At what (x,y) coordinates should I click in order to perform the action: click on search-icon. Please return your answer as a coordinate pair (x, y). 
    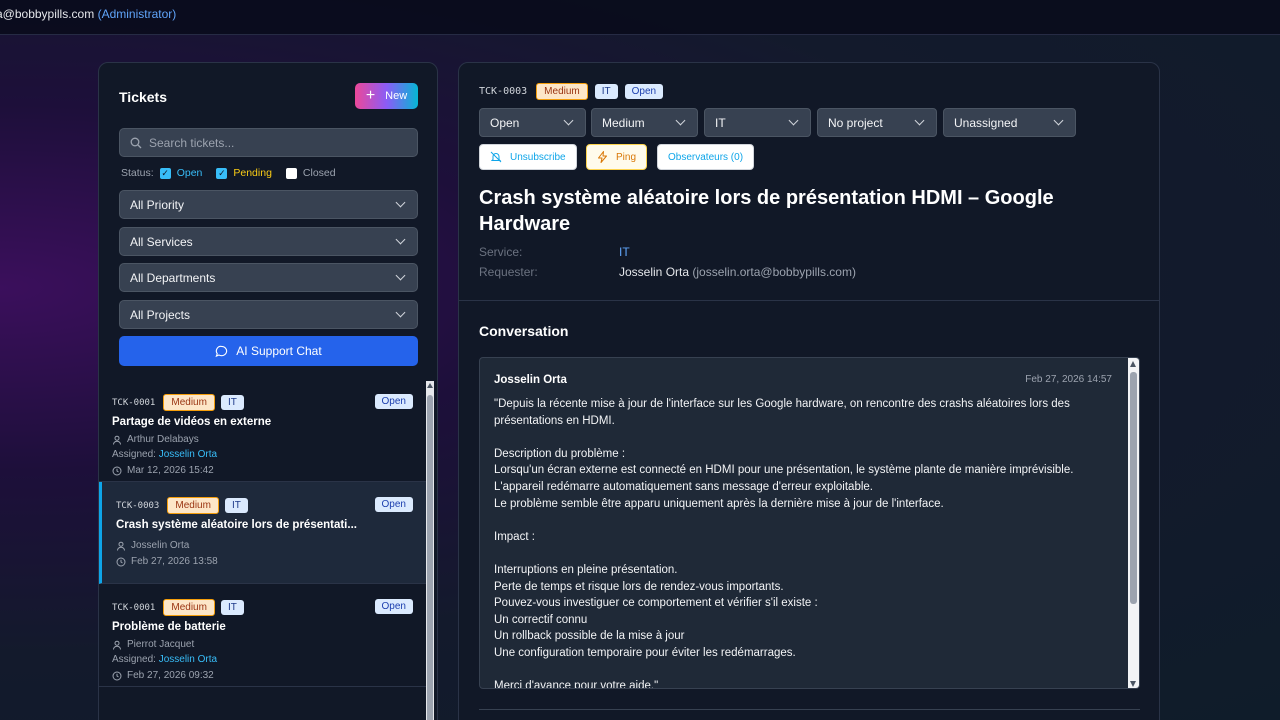
    Looking at the image, I should click on (136, 143).